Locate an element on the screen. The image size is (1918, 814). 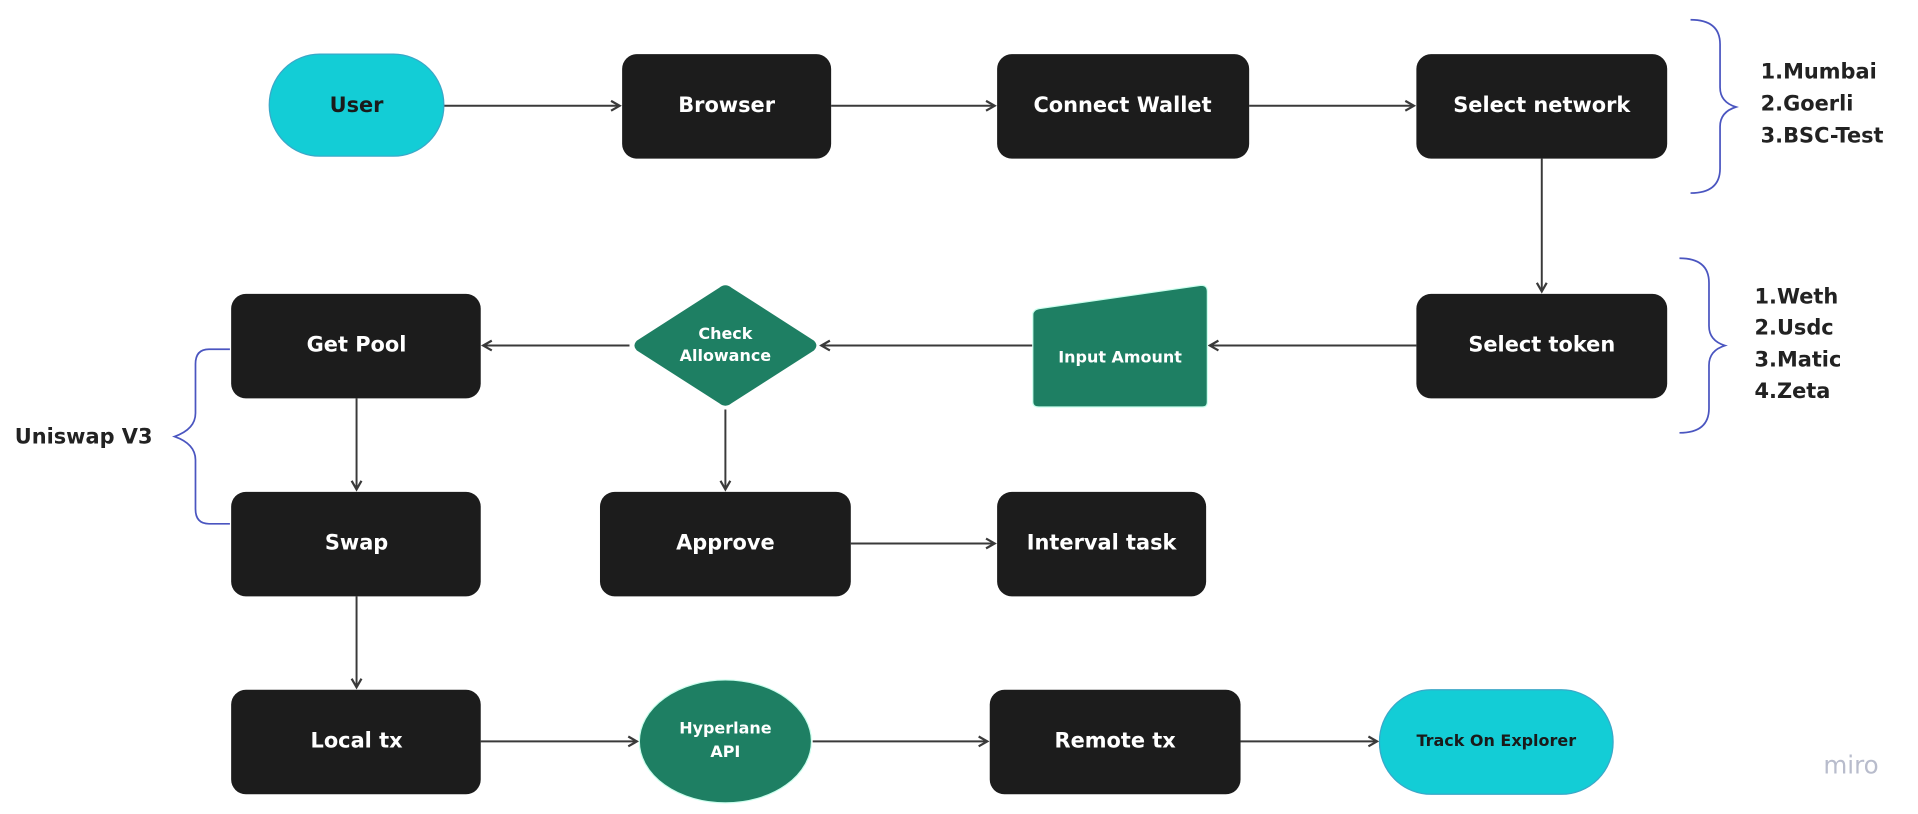
node-label: Connect Wallet is located at coordinates (1122, 105).